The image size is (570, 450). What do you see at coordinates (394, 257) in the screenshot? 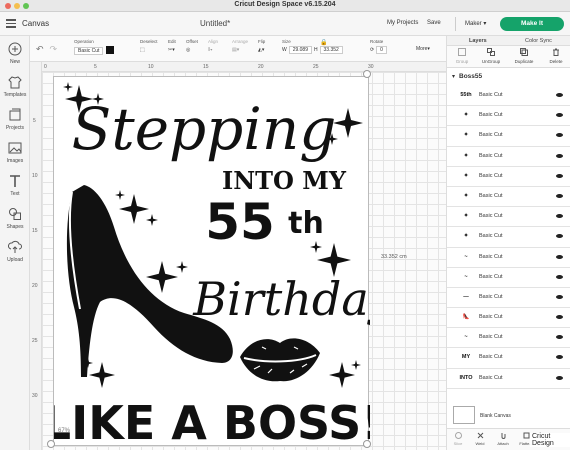
I see `height-dimension-label: 33.352 cm` at bounding box center [394, 257].